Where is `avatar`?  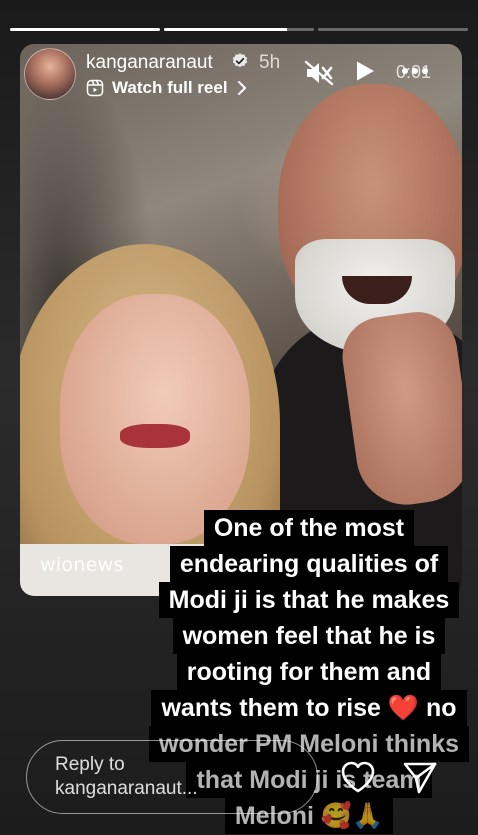
avatar is located at coordinates (50, 74).